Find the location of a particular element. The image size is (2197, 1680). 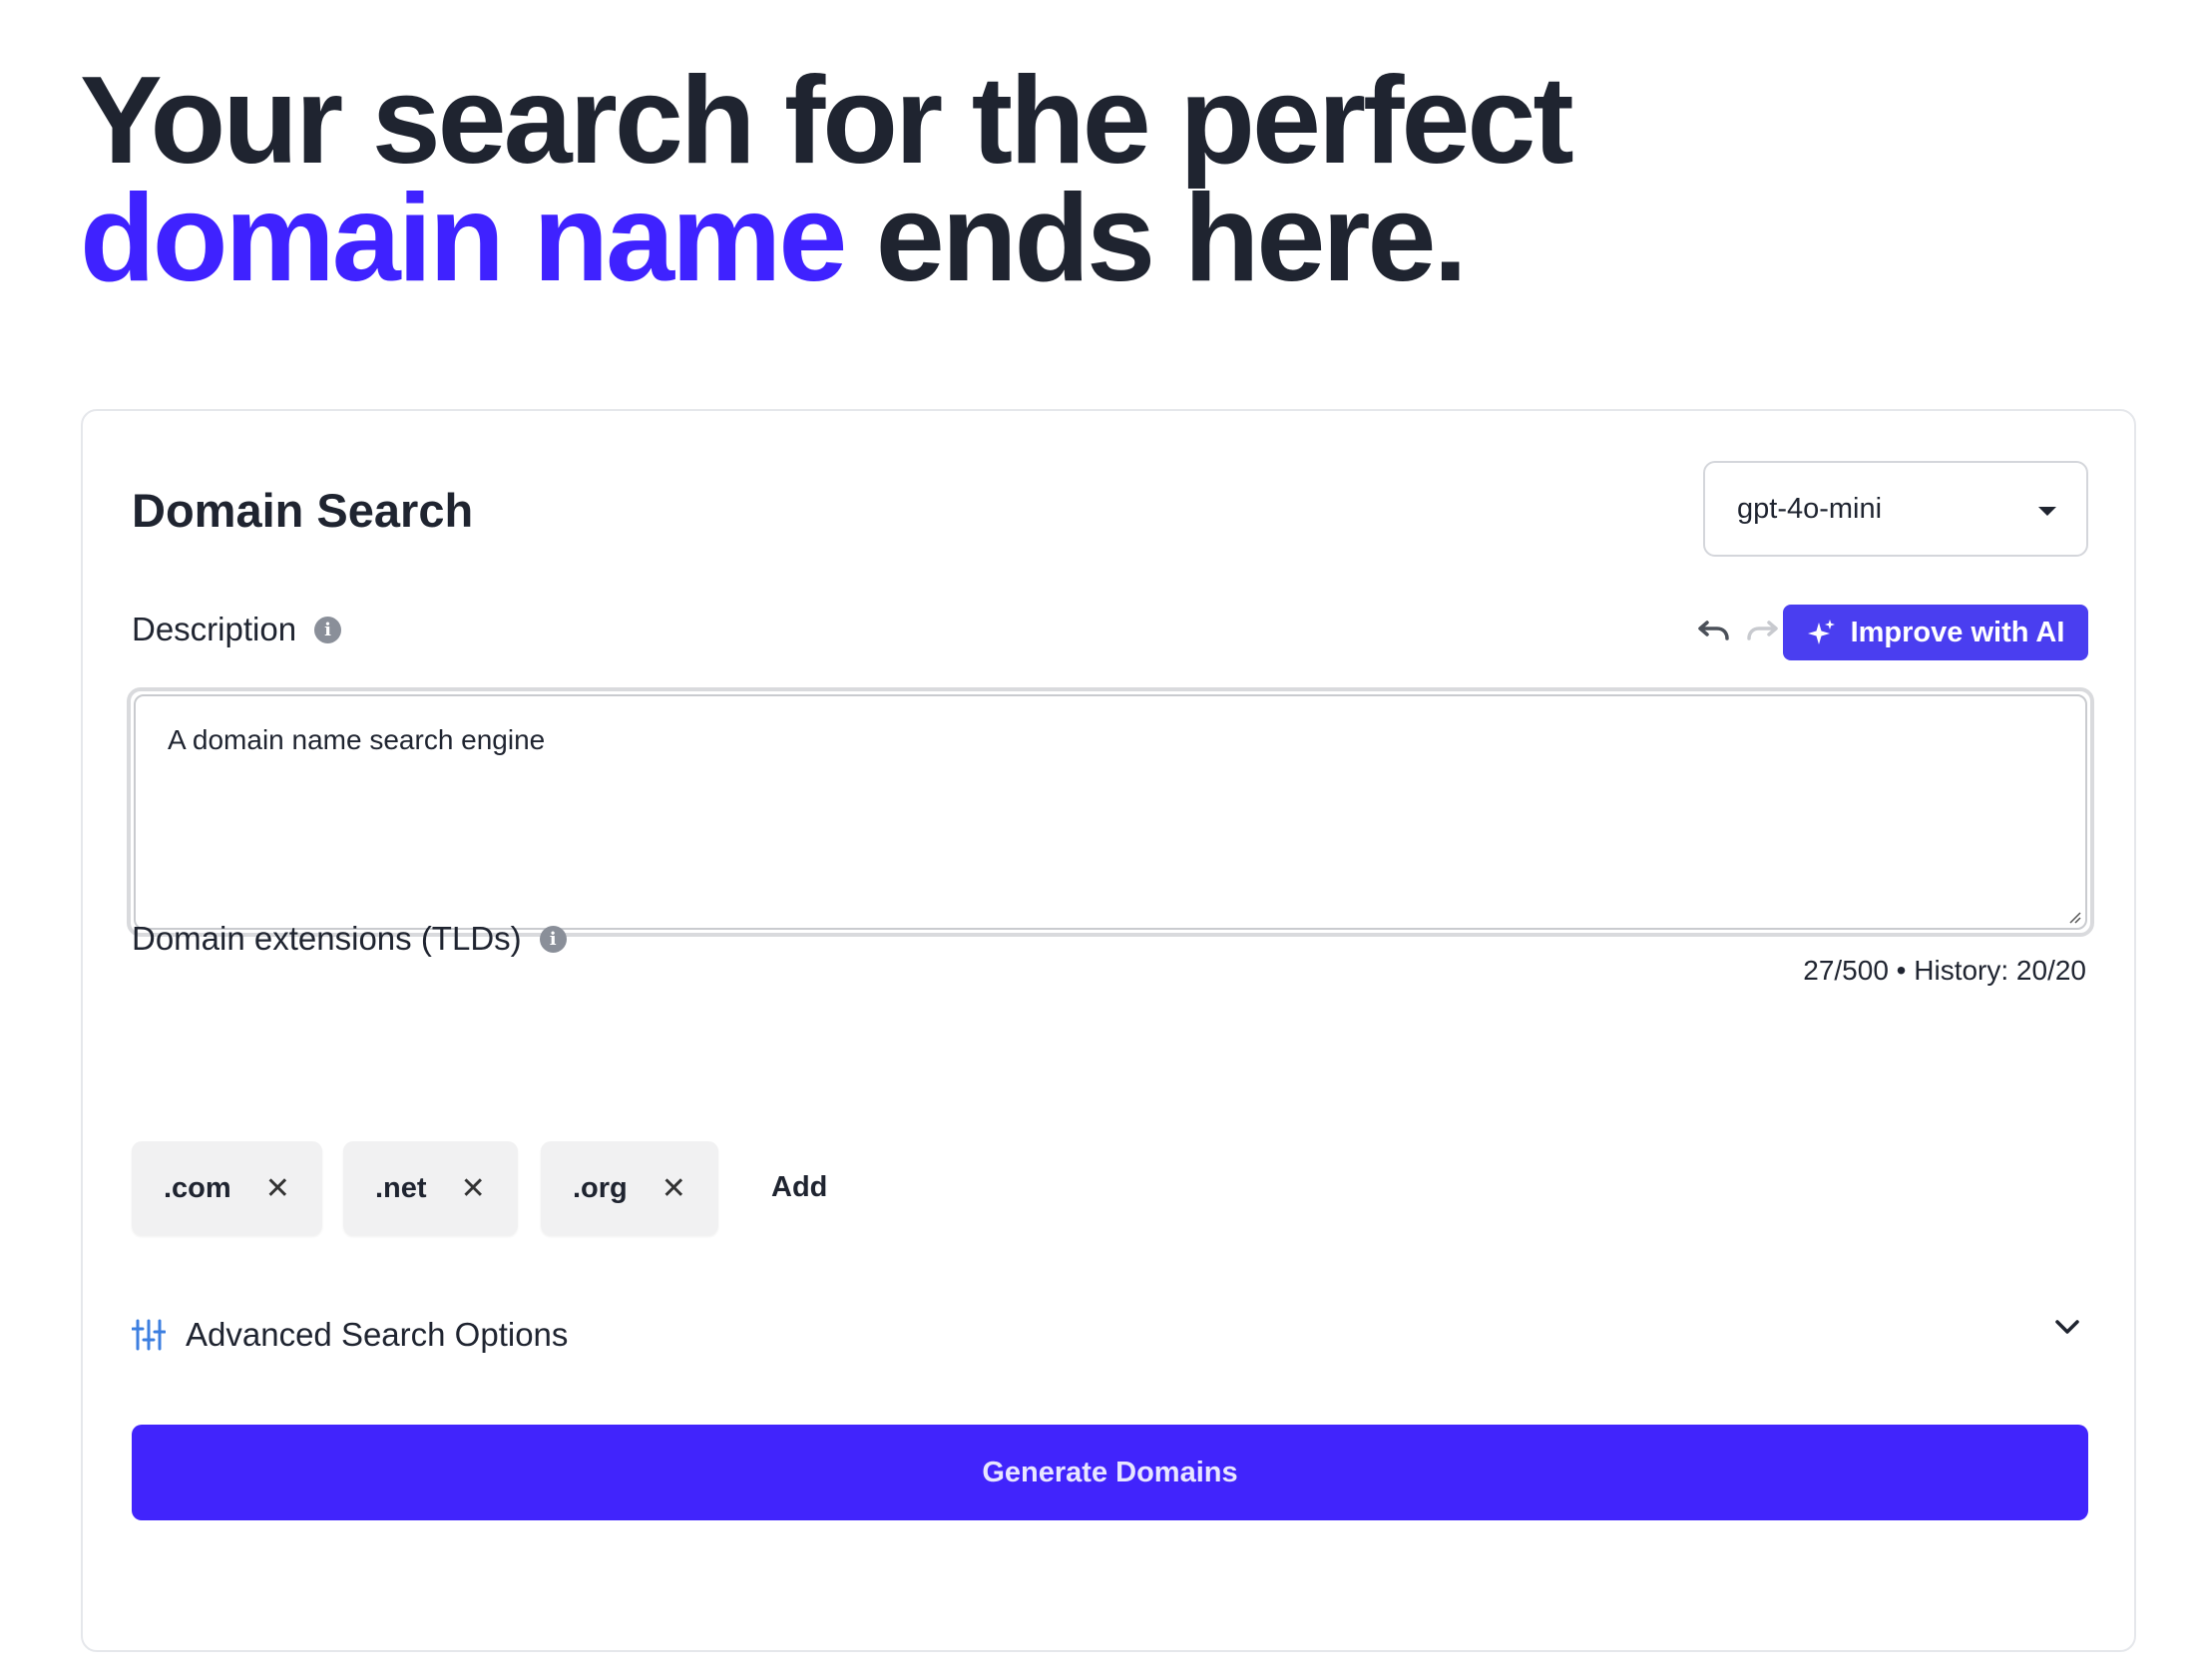

redo-icon is located at coordinates (1762, 630).